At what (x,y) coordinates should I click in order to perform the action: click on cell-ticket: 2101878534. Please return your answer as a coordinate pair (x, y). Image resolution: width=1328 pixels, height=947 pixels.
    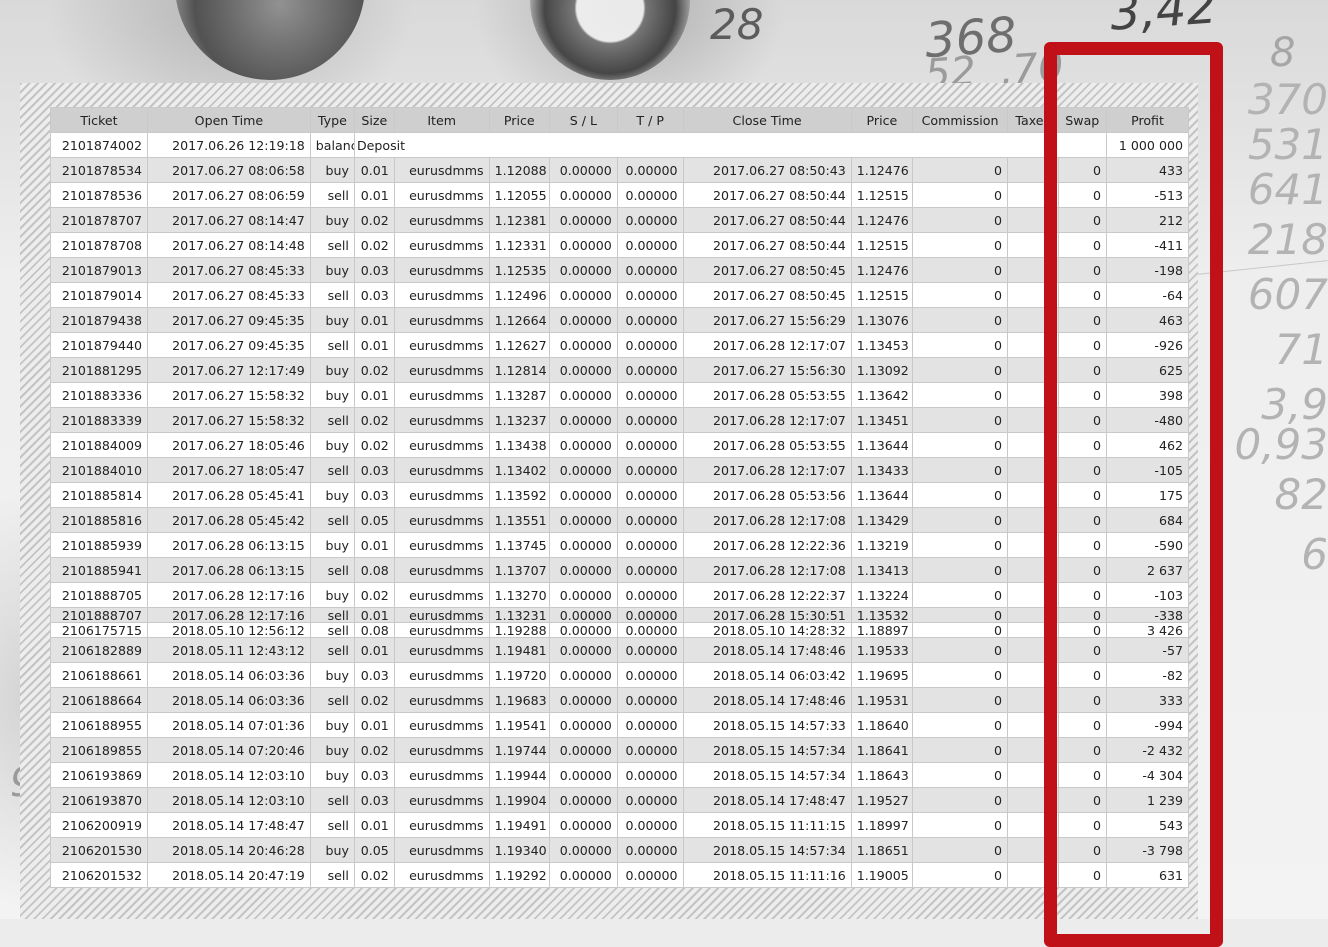
    Looking at the image, I should click on (99, 170).